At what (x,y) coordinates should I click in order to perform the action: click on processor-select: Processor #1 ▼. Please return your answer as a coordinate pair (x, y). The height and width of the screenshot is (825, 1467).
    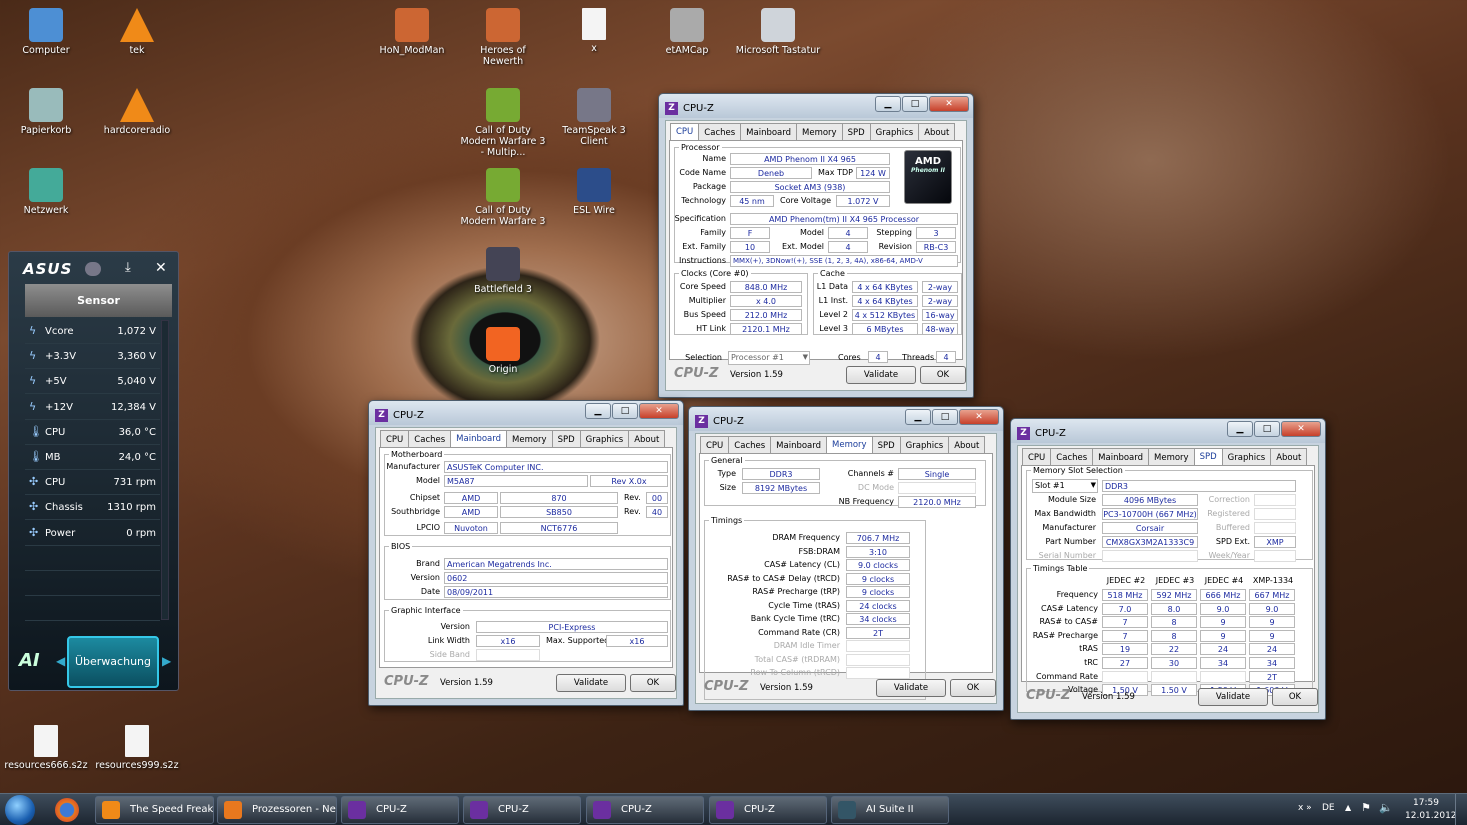
    Looking at the image, I should click on (769, 358).